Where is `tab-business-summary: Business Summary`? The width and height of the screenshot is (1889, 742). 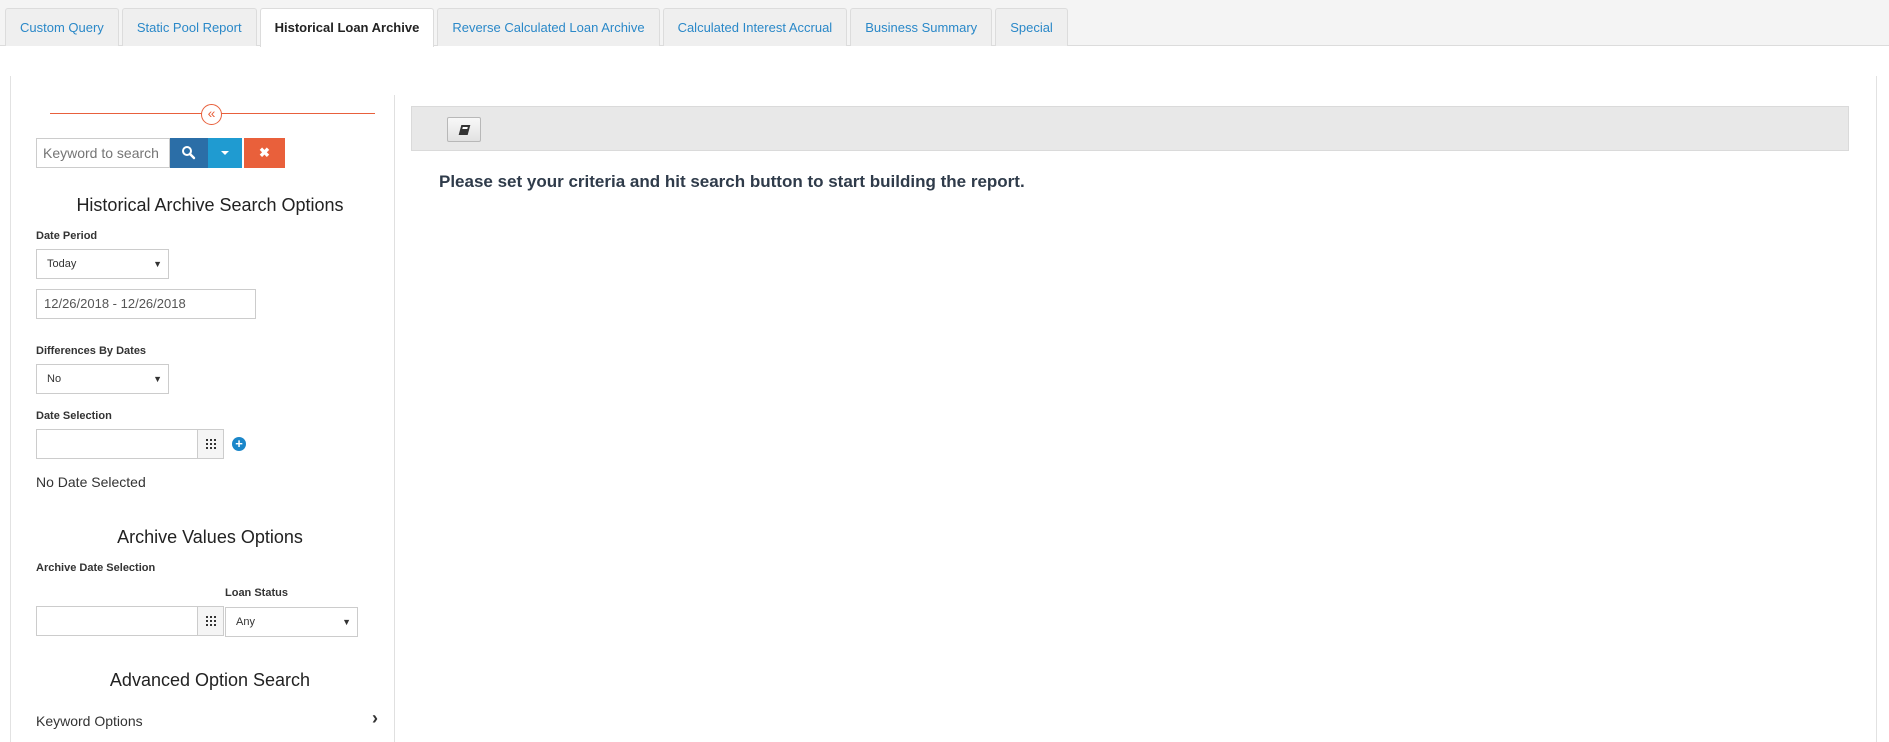
tab-business-summary: Business Summary is located at coordinates (921, 27).